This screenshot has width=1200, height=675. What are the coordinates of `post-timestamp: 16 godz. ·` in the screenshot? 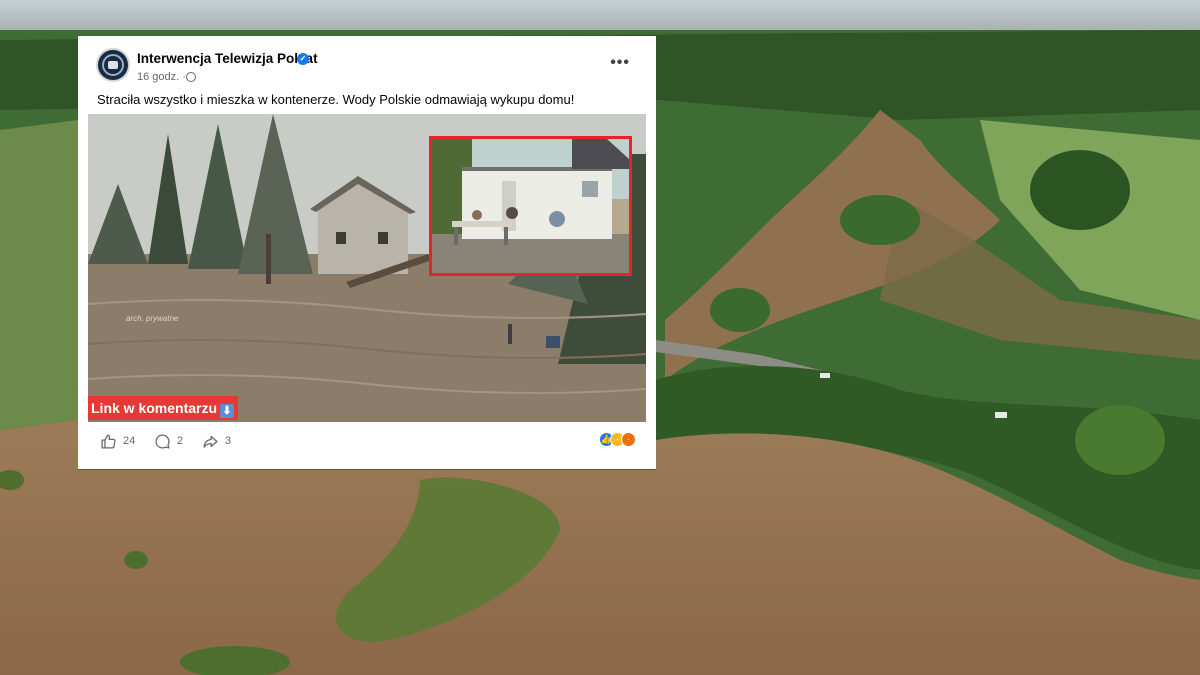 It's located at (161, 77).